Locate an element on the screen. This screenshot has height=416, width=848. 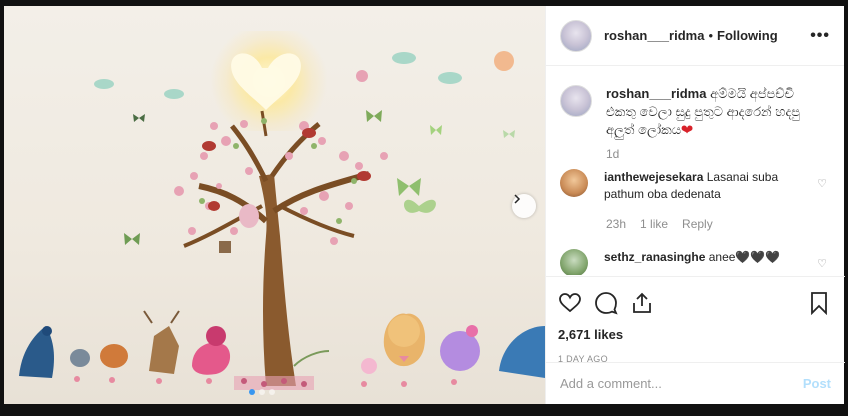
heart-icon is located at coordinates (570, 303).